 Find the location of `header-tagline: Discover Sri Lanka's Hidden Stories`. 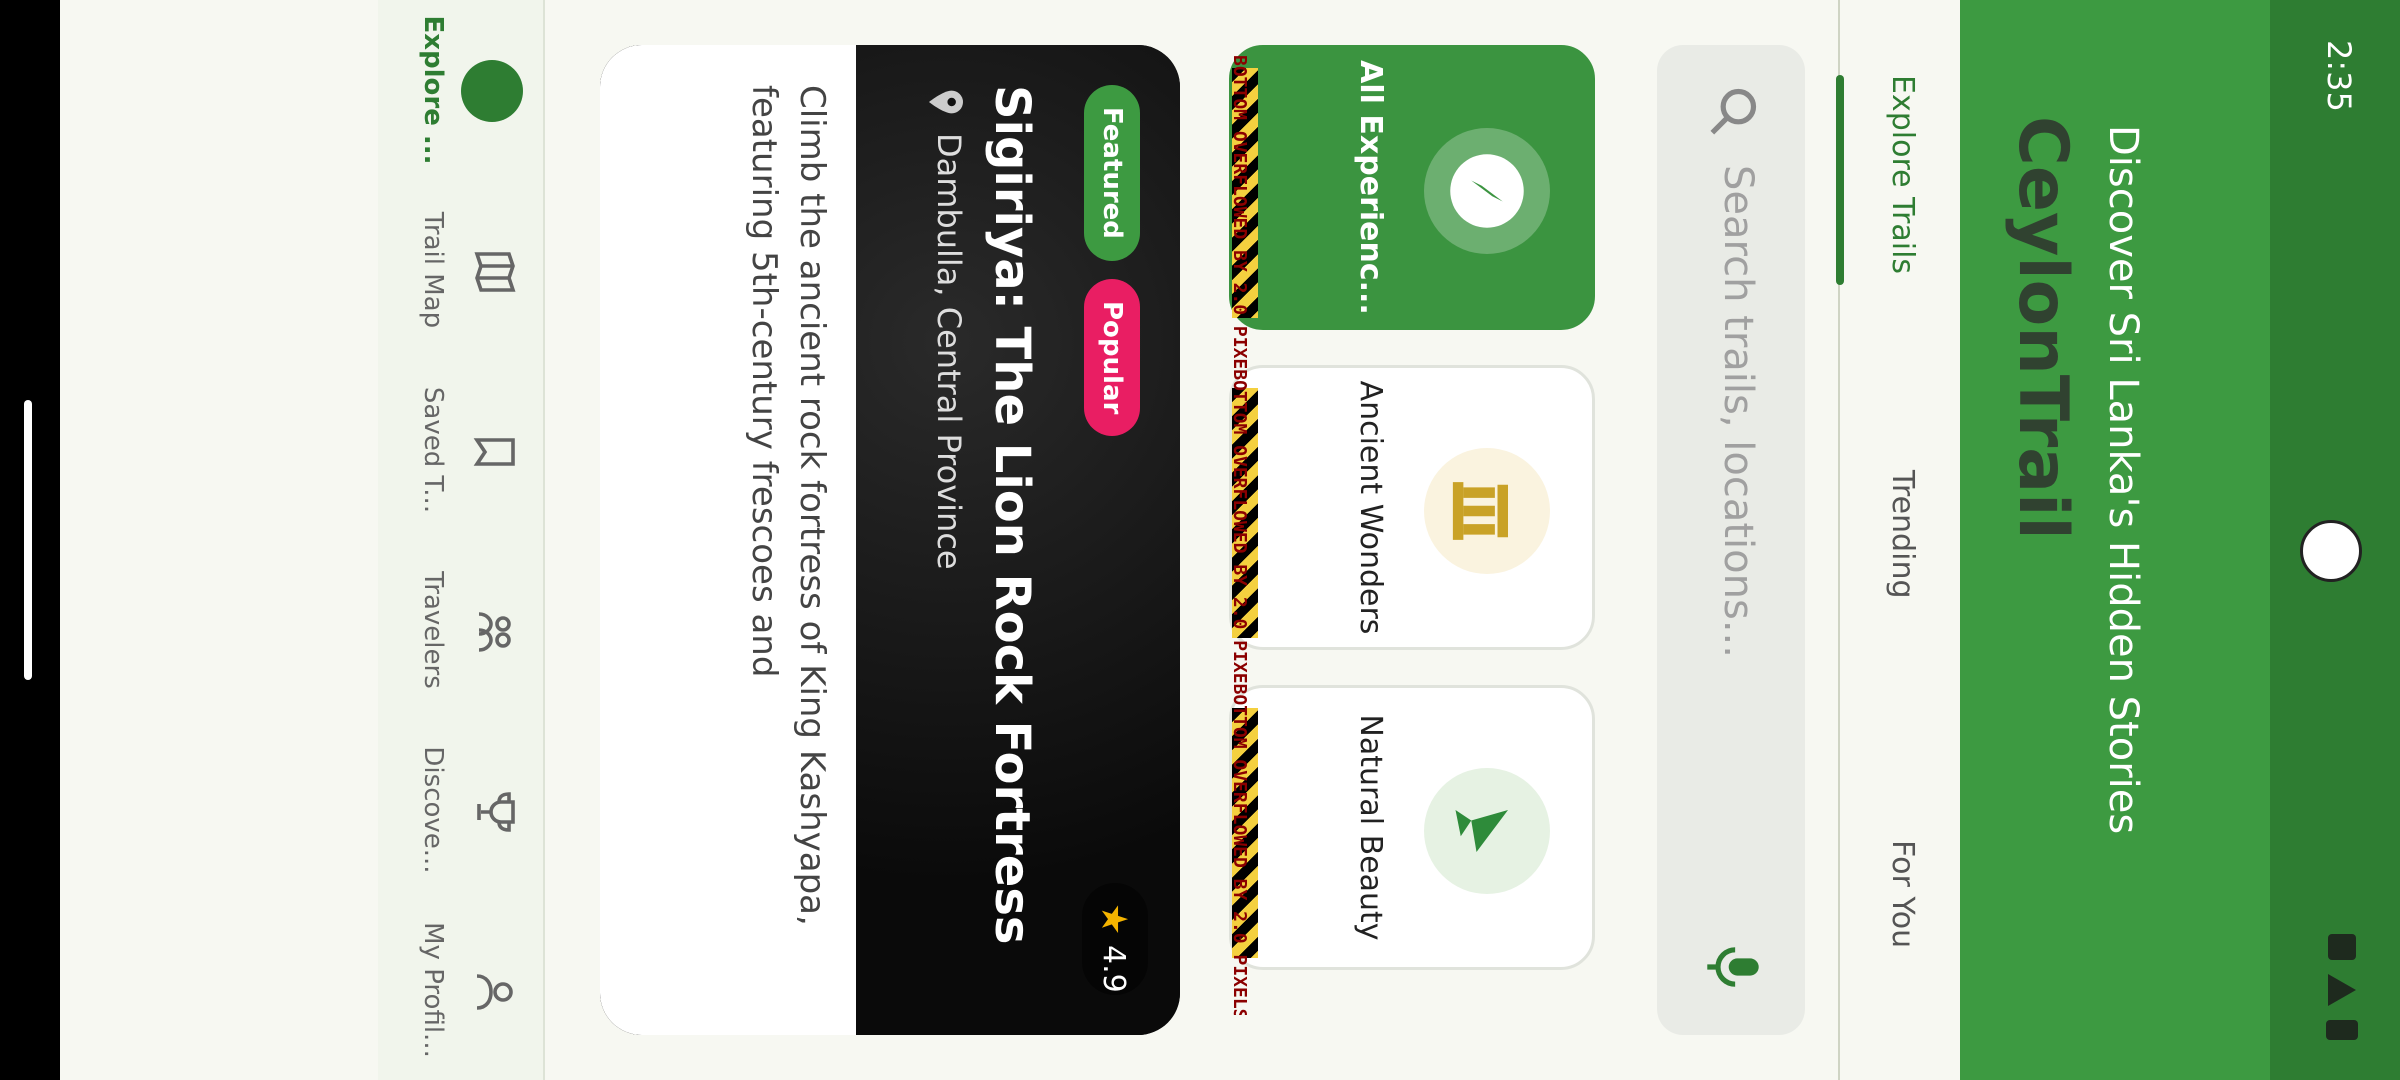

header-tagline: Discover Sri Lanka's Hidden Stories is located at coordinates (2123, 480).